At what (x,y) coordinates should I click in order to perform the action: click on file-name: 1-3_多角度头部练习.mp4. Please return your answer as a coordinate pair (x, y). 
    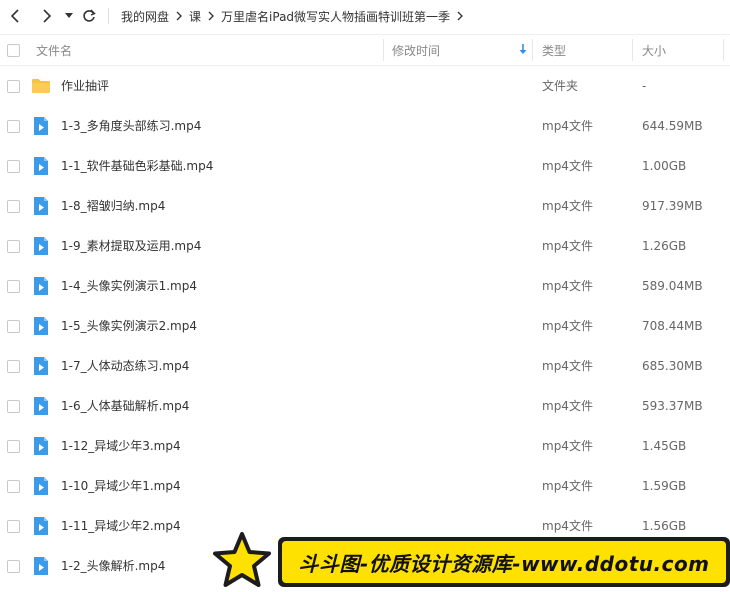
    Looking at the image, I should click on (131, 126).